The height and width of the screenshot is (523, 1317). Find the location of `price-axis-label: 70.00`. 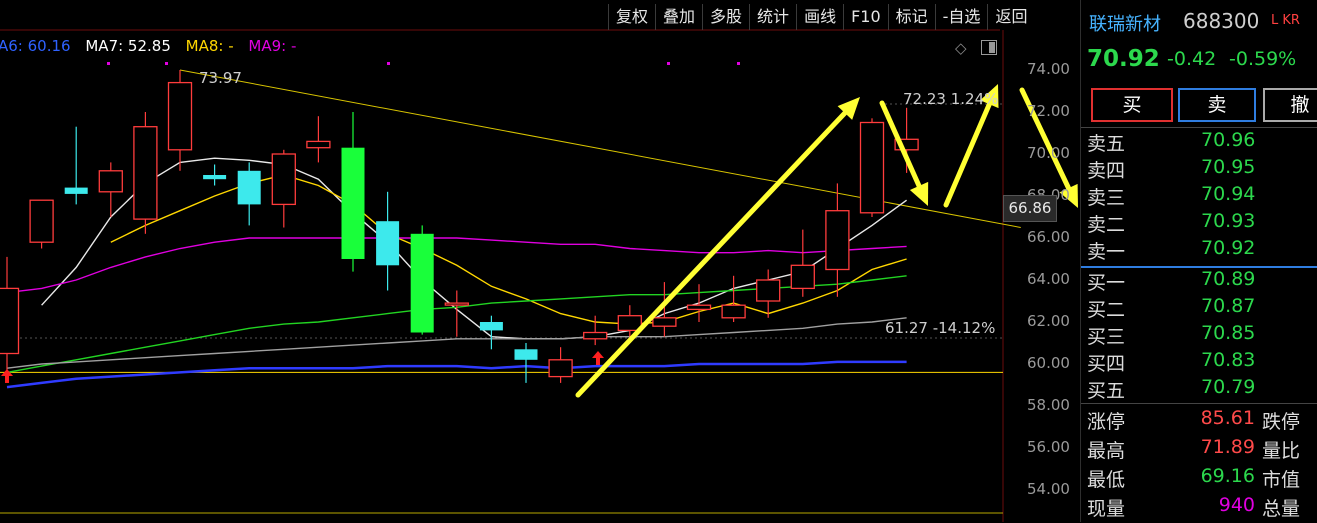

price-axis-label: 70.00 is located at coordinates (1048, 153).